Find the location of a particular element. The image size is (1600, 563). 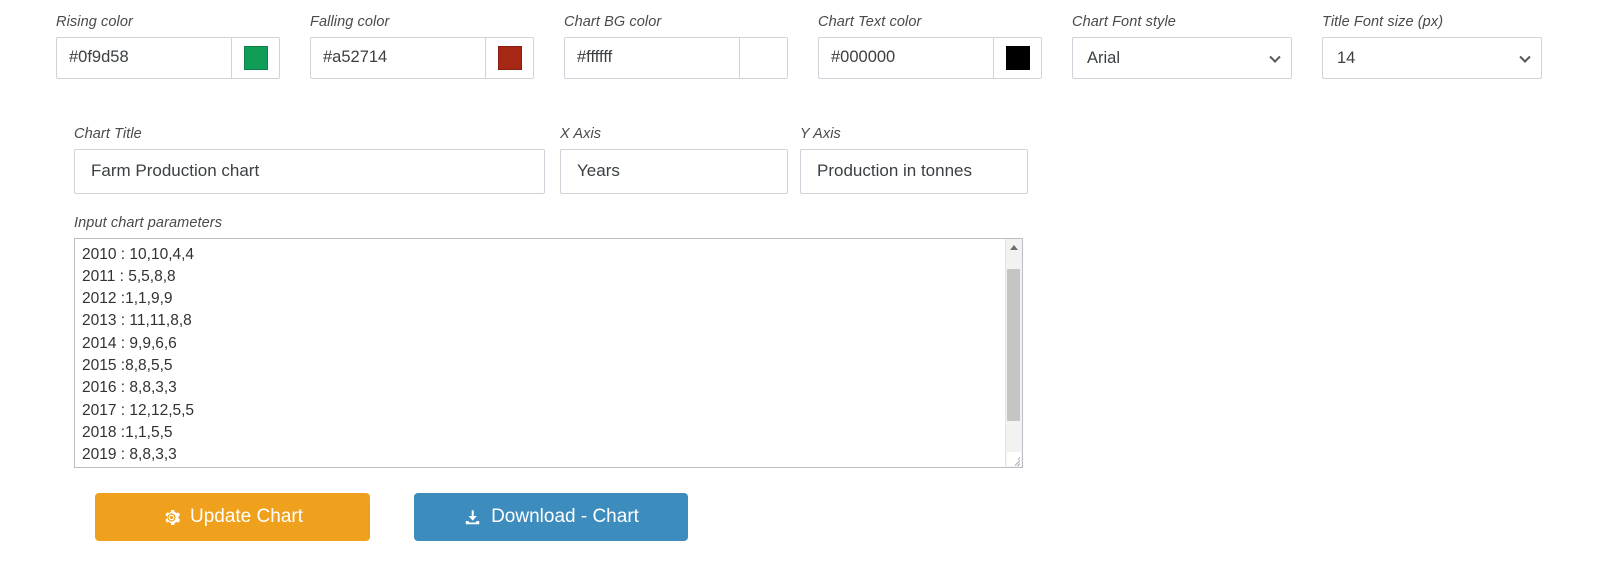

textarea-resize-handle is located at coordinates (1014, 458).